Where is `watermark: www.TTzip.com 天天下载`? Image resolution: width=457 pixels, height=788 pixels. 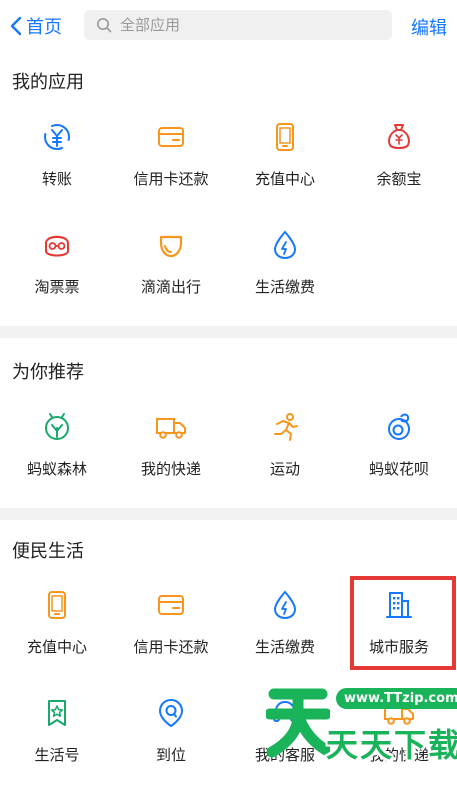 watermark: www.TTzip.com 天天下载 is located at coordinates (361, 723).